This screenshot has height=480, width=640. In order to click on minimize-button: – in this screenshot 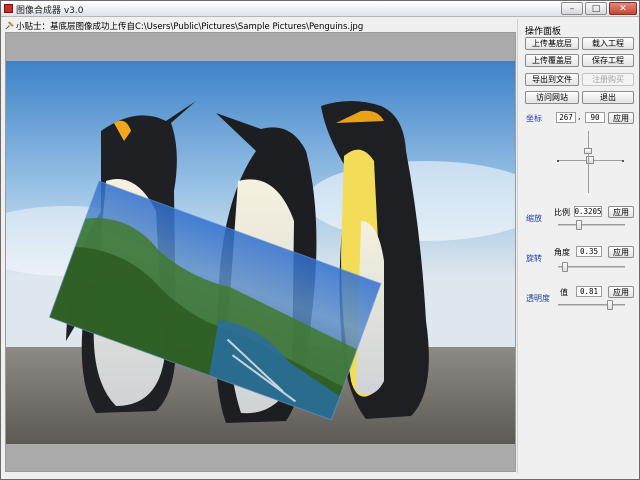, I will do `click(572, 8)`.